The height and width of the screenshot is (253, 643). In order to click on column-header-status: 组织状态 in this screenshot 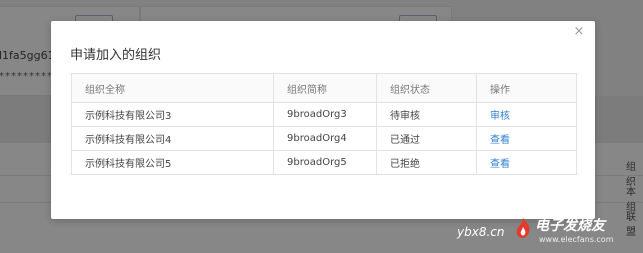, I will do `click(426, 88)`.